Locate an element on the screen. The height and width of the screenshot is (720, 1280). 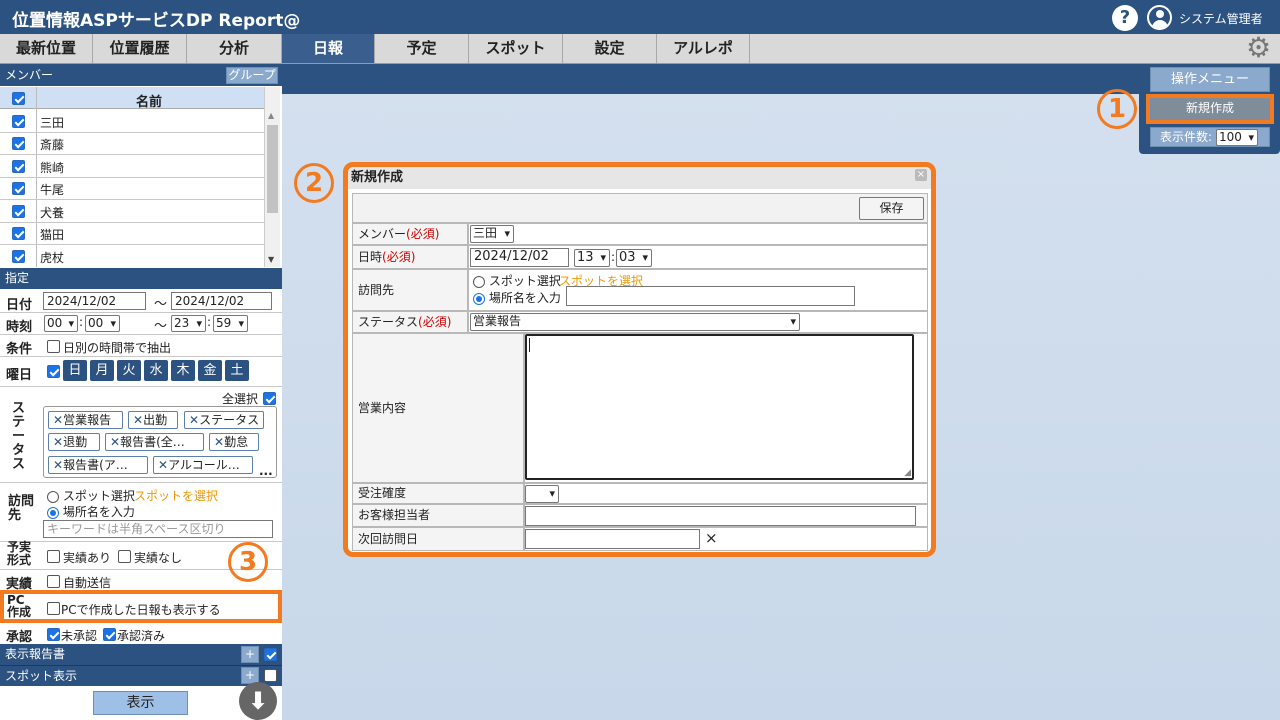
time-slot-checkbox is located at coordinates (53, 346).